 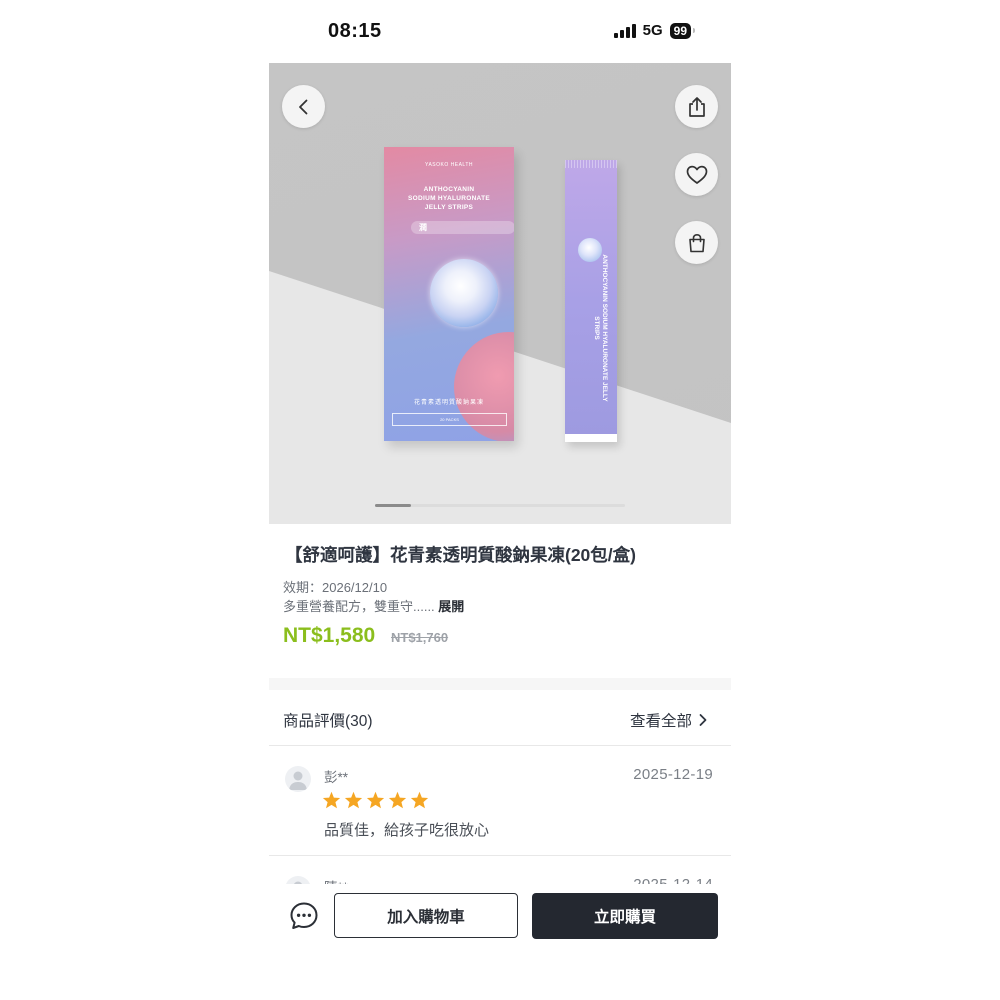 I want to click on network-type: 5G, so click(x=652, y=30).